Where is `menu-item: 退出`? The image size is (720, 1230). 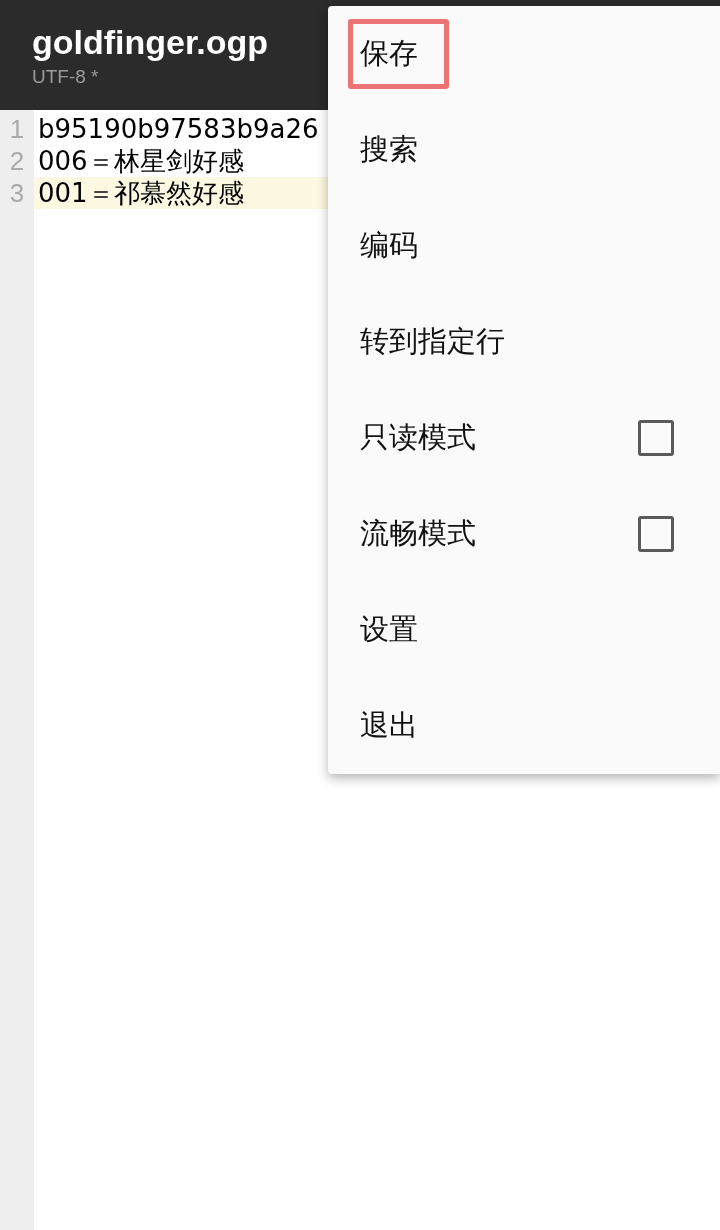
menu-item: 退出 is located at coordinates (389, 726).